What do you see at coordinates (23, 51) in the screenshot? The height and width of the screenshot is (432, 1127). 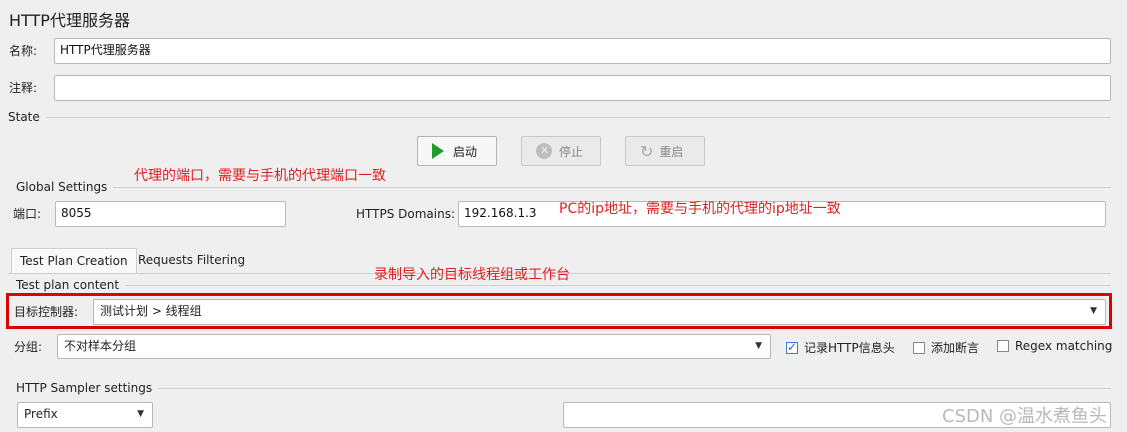 I see `name-label: 名称:` at bounding box center [23, 51].